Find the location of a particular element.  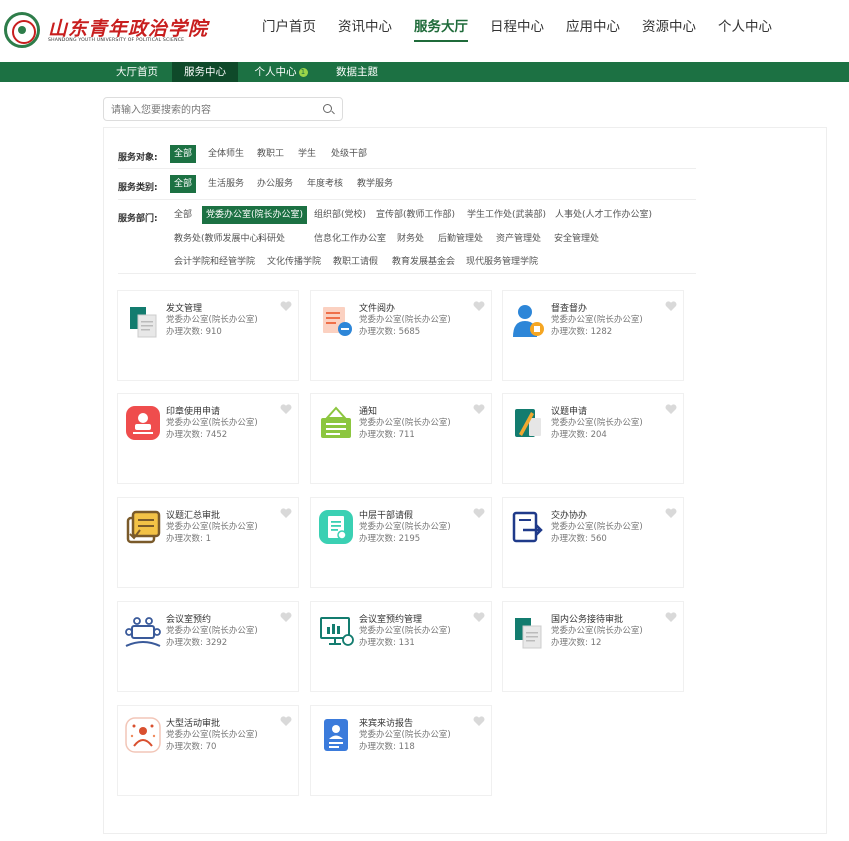

supervisor-icon is located at coordinates (528, 321).